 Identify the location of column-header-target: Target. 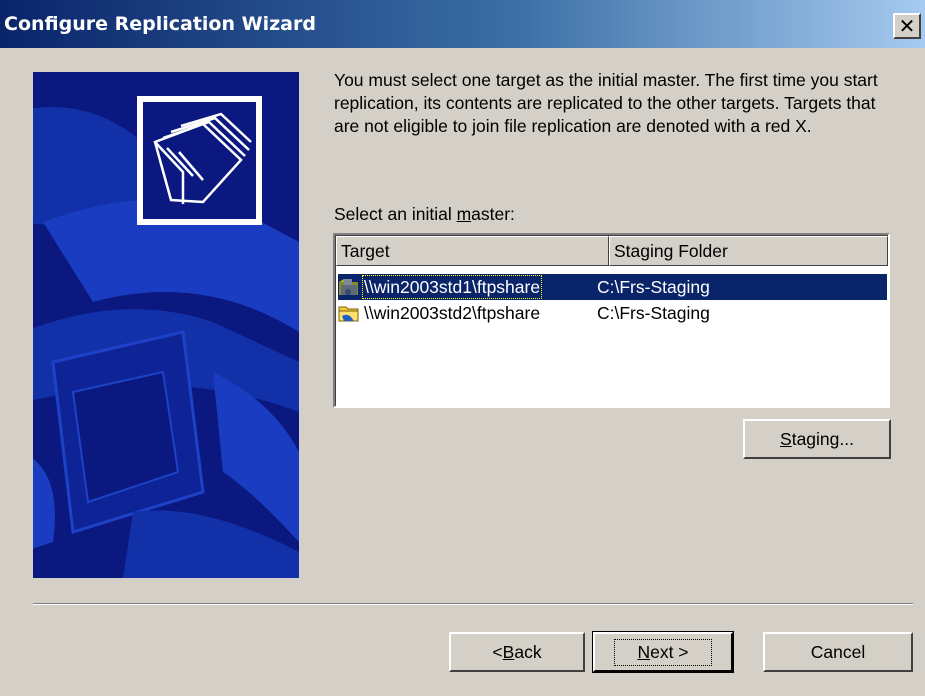
(472, 251).